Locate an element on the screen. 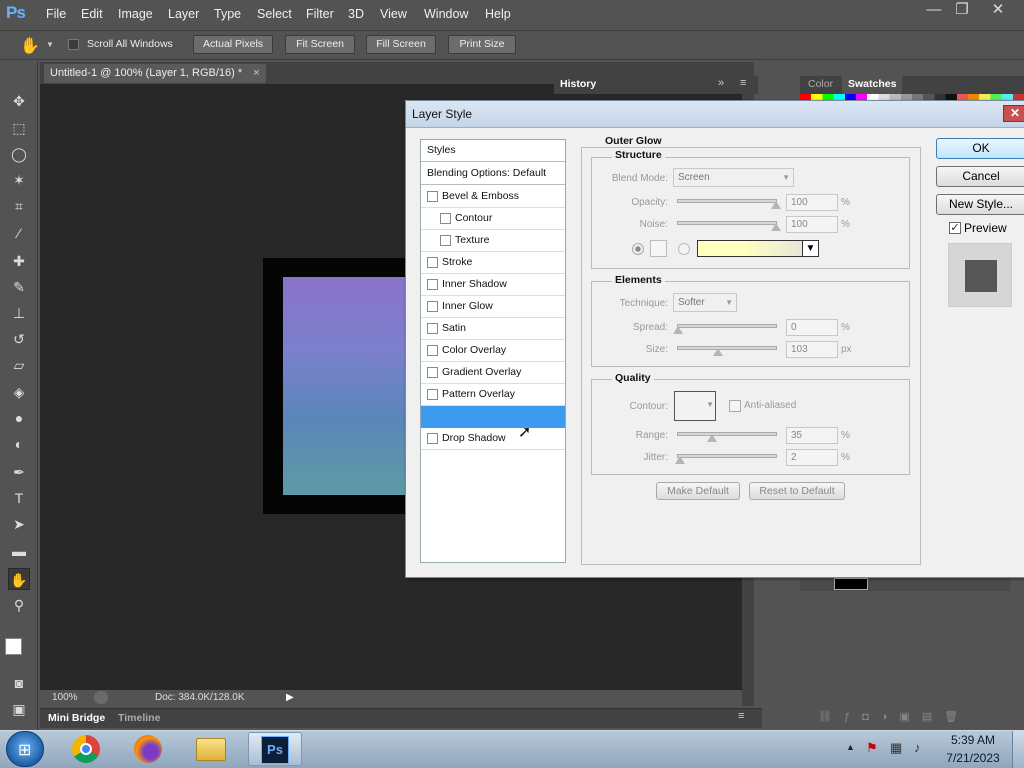 This screenshot has height=768, width=1024. spread-field: 0 is located at coordinates (812, 327).